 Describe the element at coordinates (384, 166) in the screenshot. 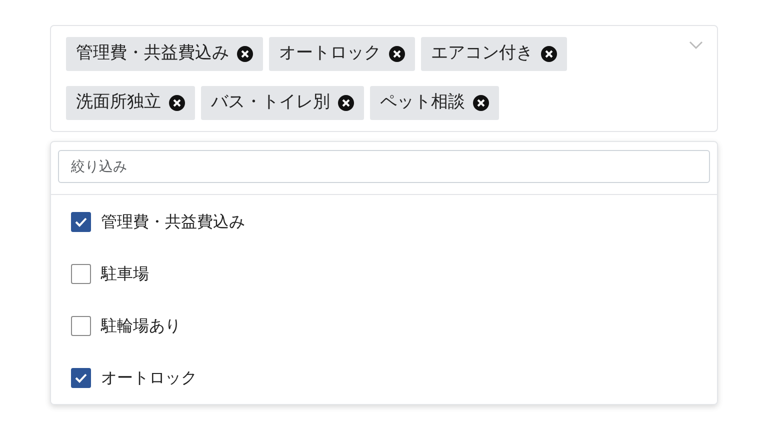

I see `filter-input: 絞り込み` at that location.